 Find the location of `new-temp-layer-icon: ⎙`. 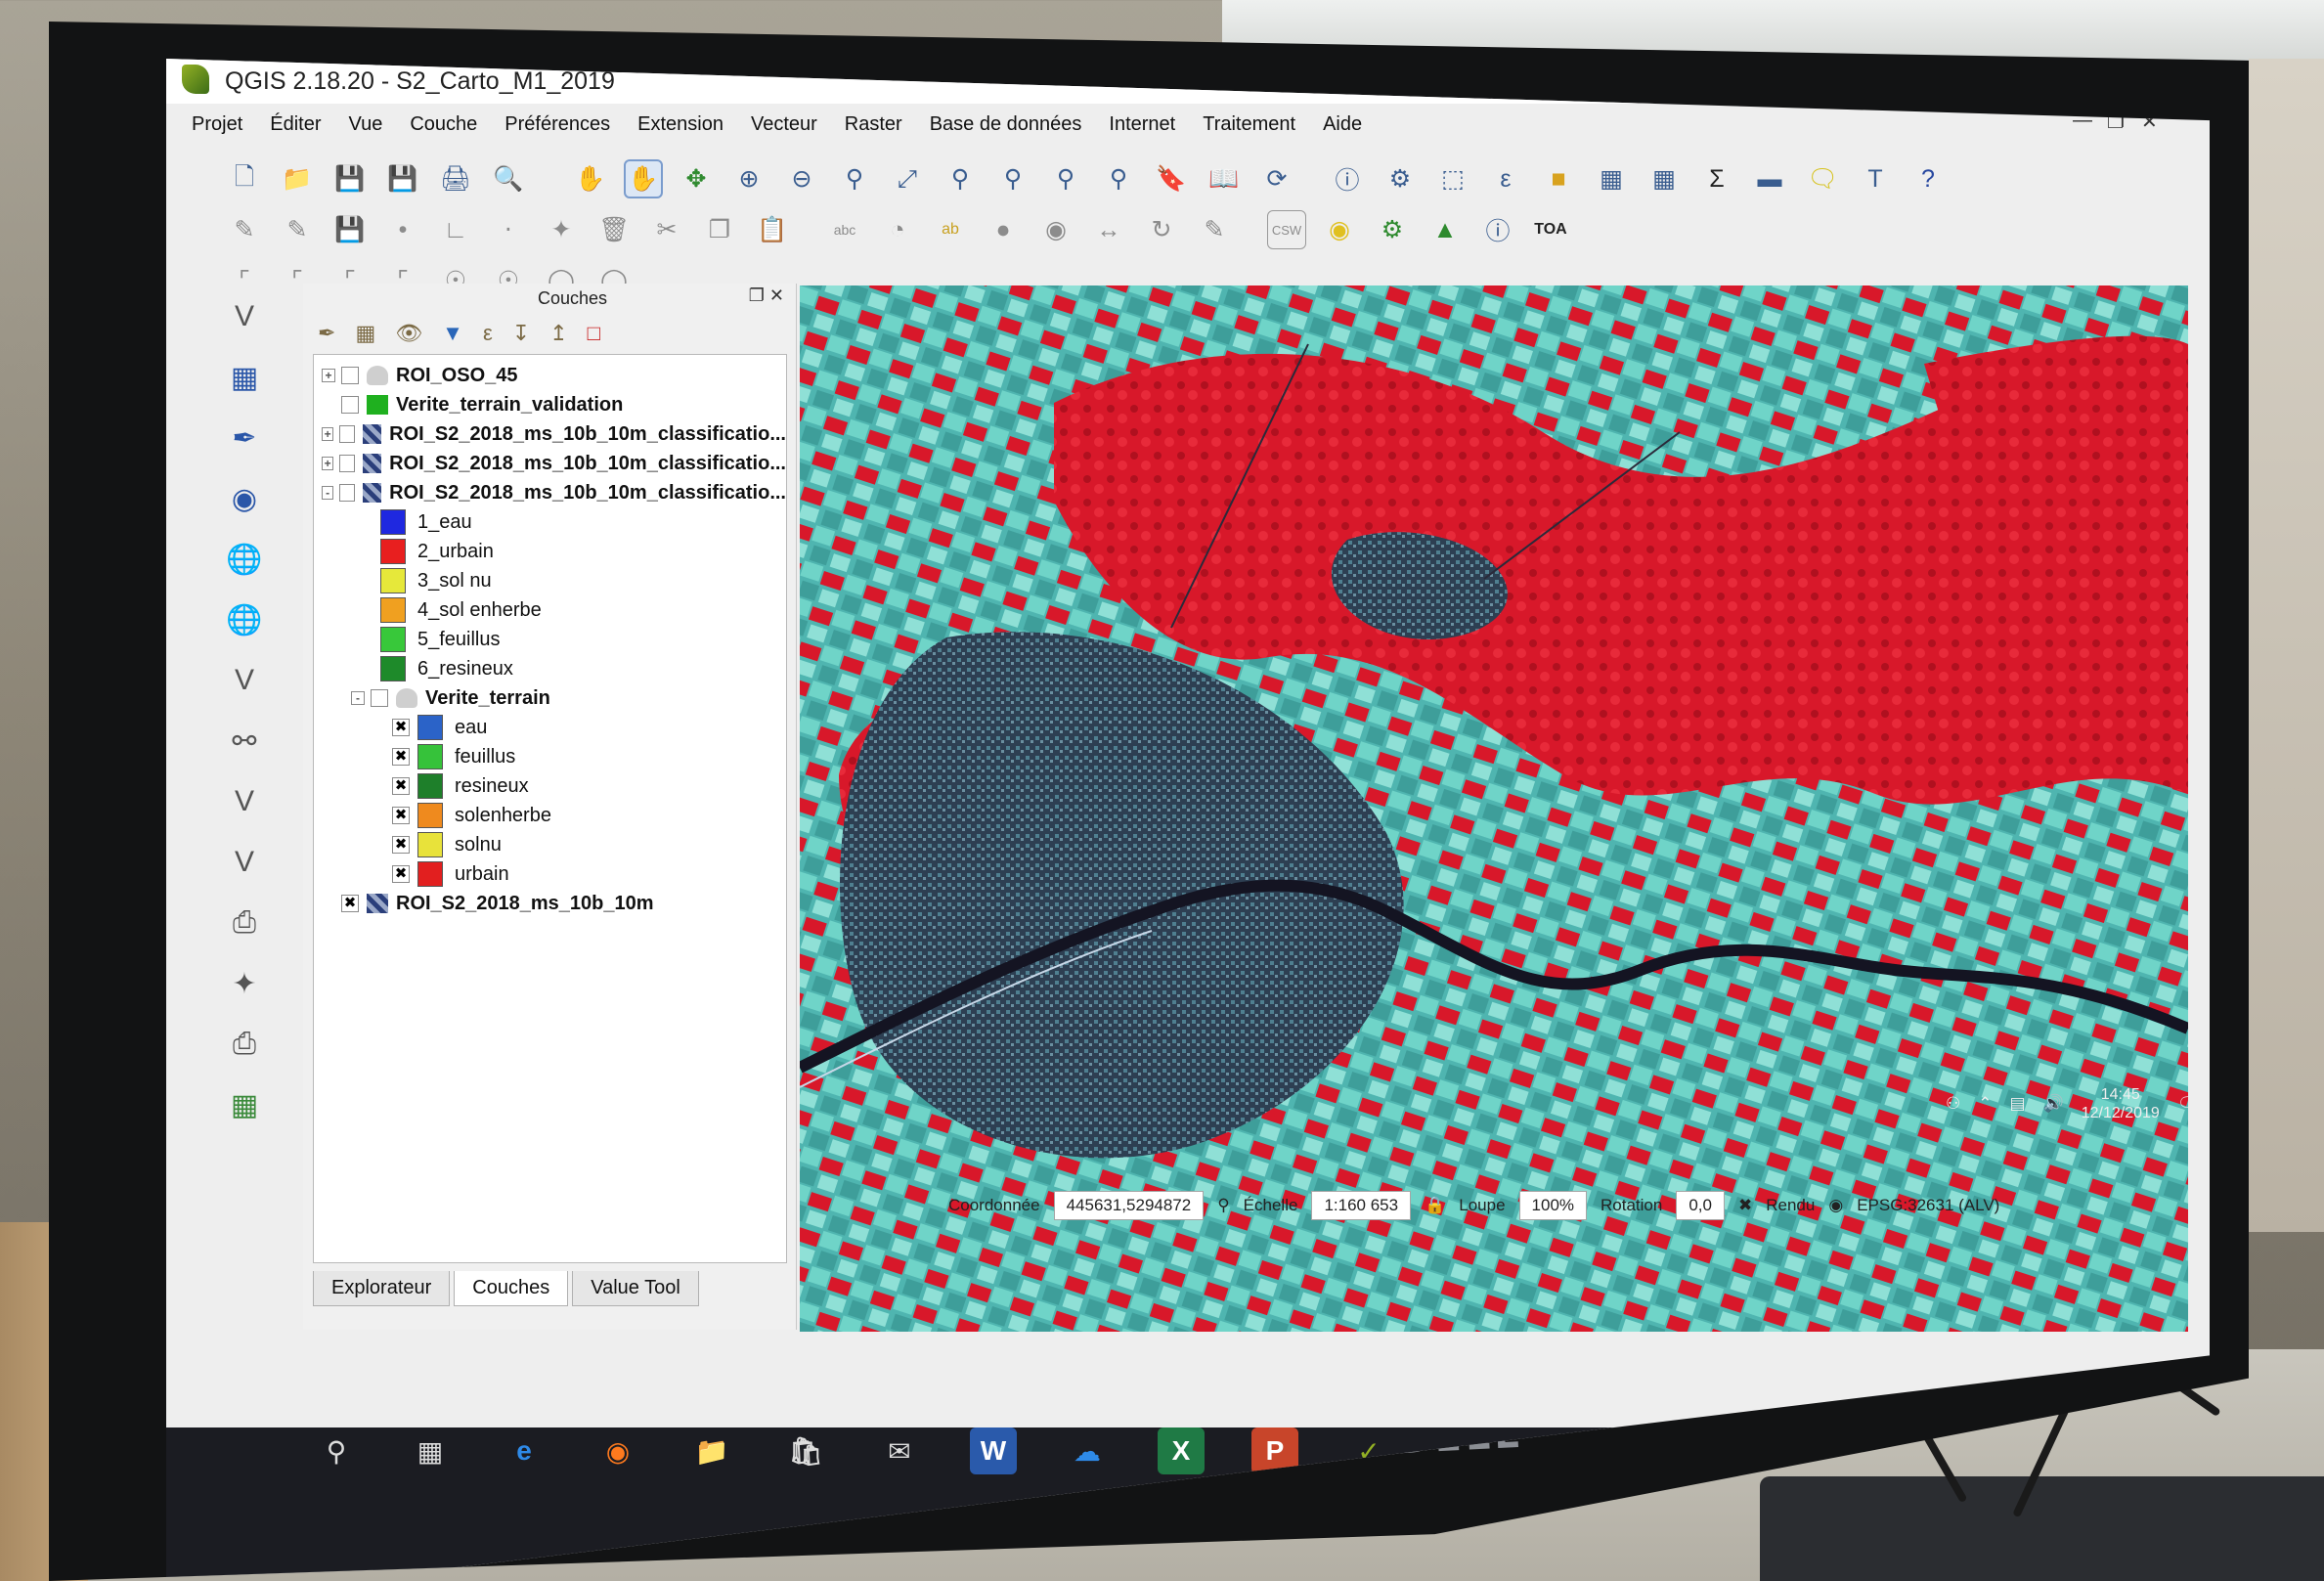

new-temp-layer-icon: ⎙ is located at coordinates (244, 923).